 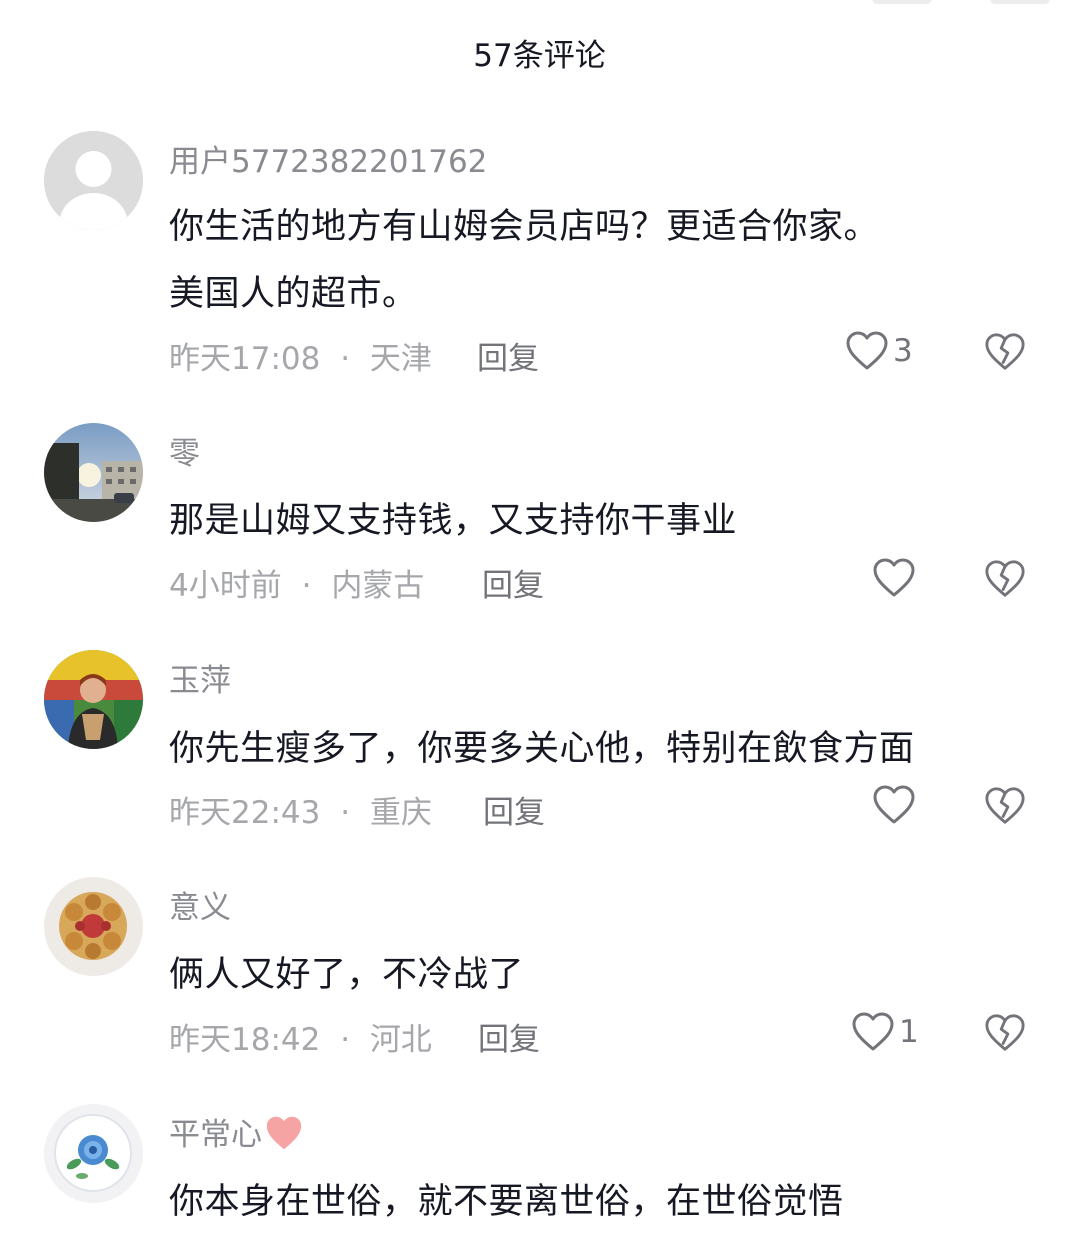 I want to click on username-text: 平常心, so click(x=215, y=1135).